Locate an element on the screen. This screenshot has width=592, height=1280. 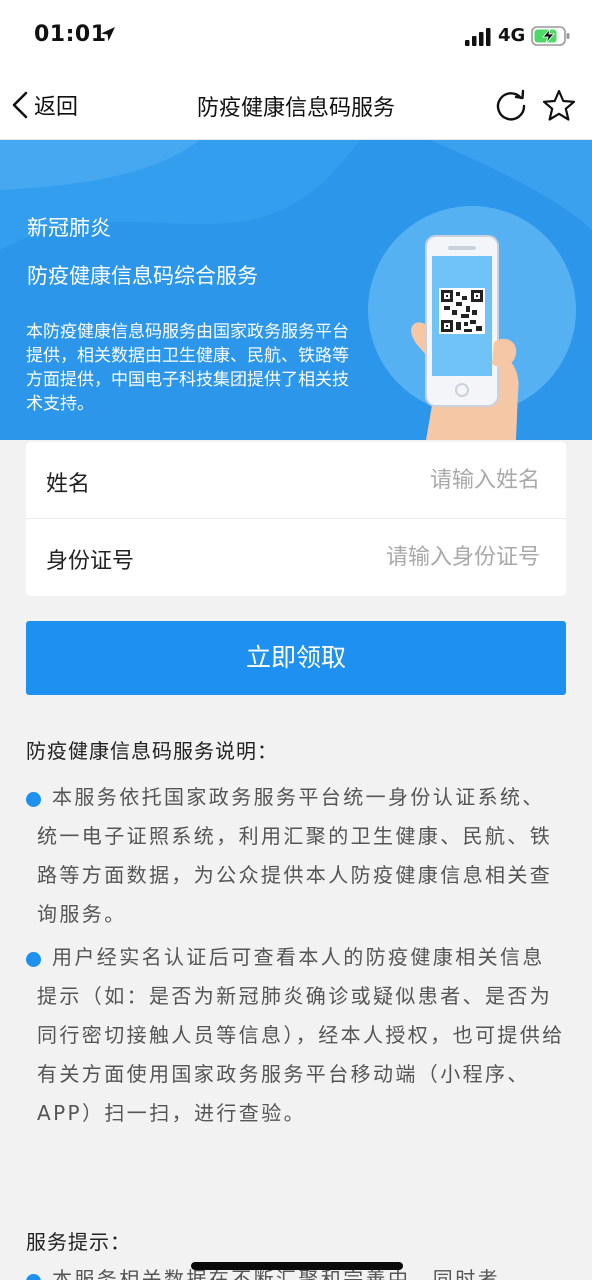
id-number-input is located at coordinates (390, 557).